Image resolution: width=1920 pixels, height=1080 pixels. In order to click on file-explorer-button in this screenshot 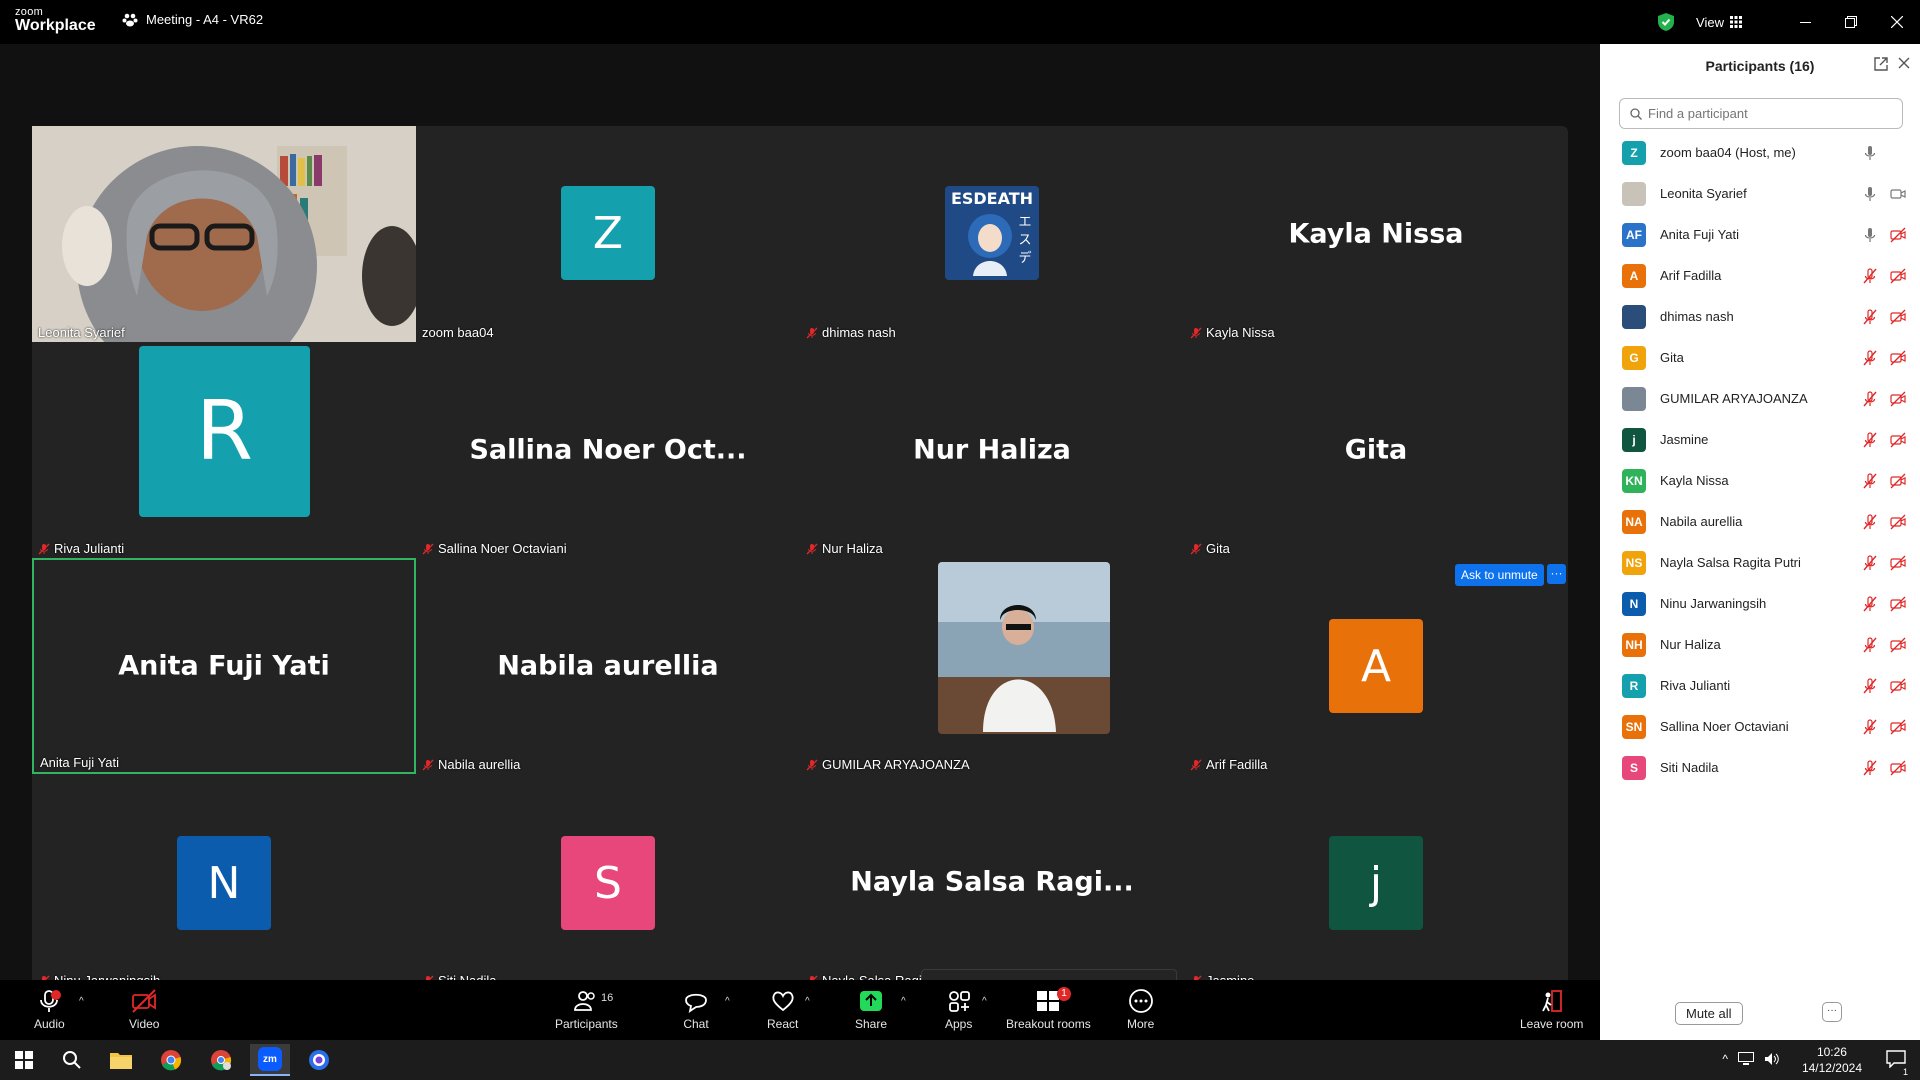, I will do `click(121, 1060)`.